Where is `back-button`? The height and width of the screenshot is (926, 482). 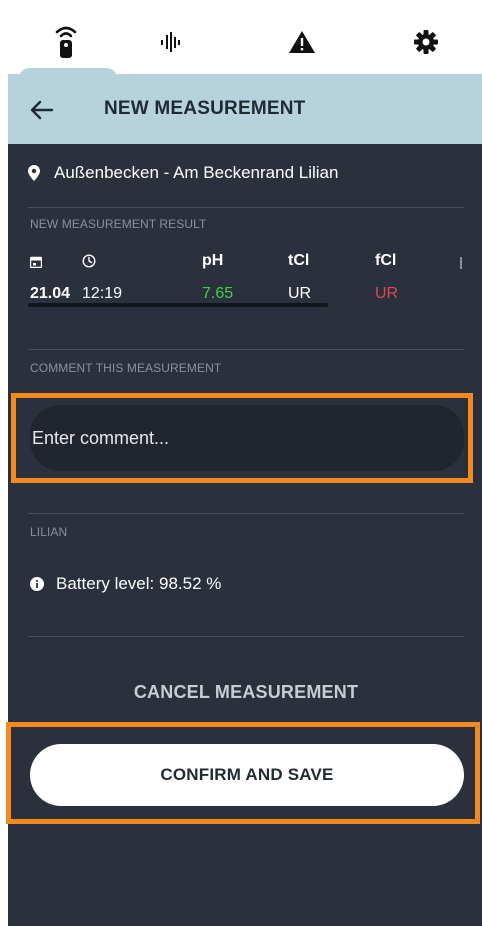
back-button is located at coordinates (42, 110).